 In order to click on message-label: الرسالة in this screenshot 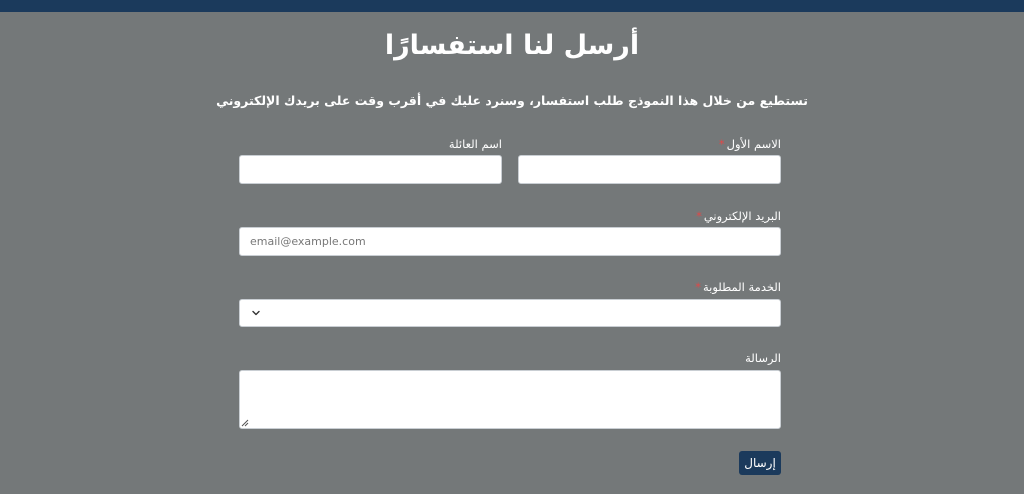, I will do `click(763, 358)`.